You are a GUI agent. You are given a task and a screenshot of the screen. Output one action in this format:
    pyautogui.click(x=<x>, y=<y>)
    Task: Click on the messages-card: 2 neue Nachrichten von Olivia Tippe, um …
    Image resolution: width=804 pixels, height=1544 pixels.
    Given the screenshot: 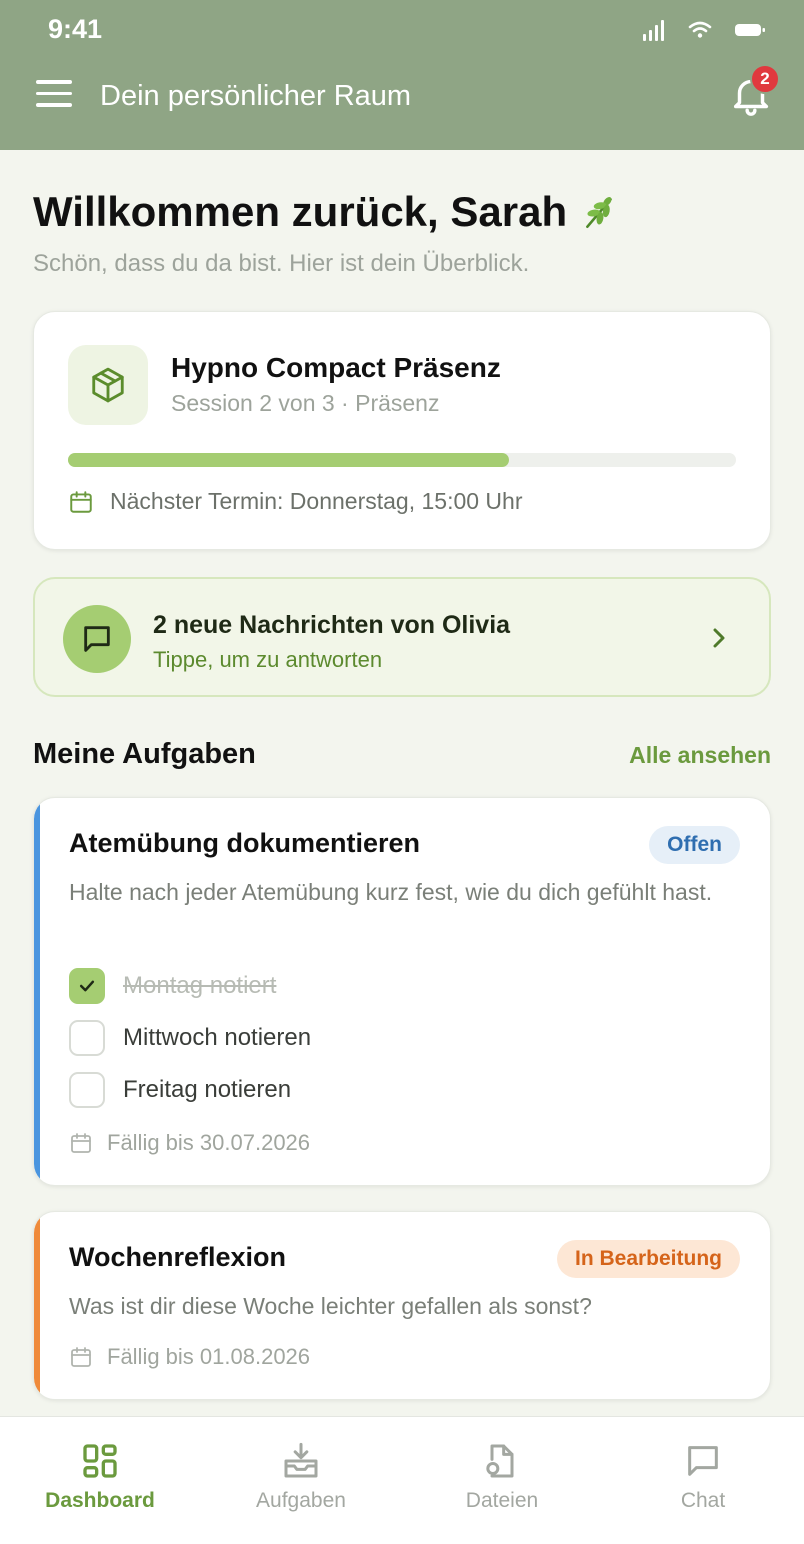 What is the action you would take?
    pyautogui.click(x=402, y=637)
    